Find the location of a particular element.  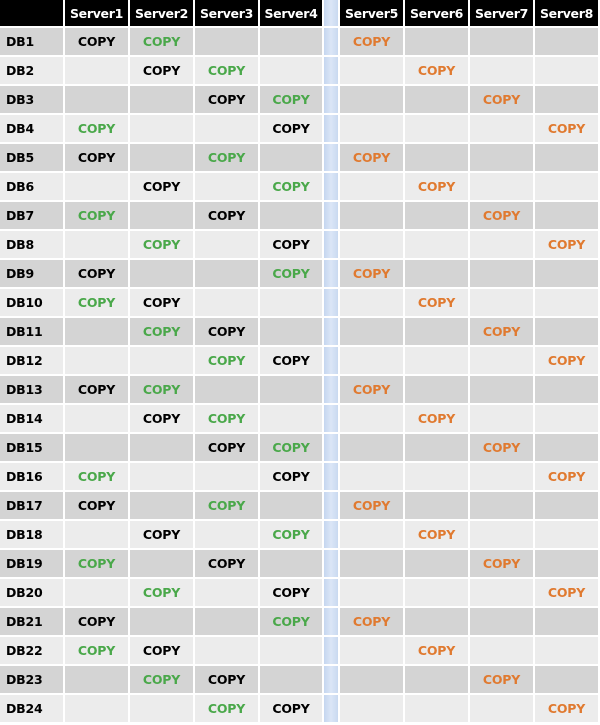

row-label: DB2 is located at coordinates (32, 71).